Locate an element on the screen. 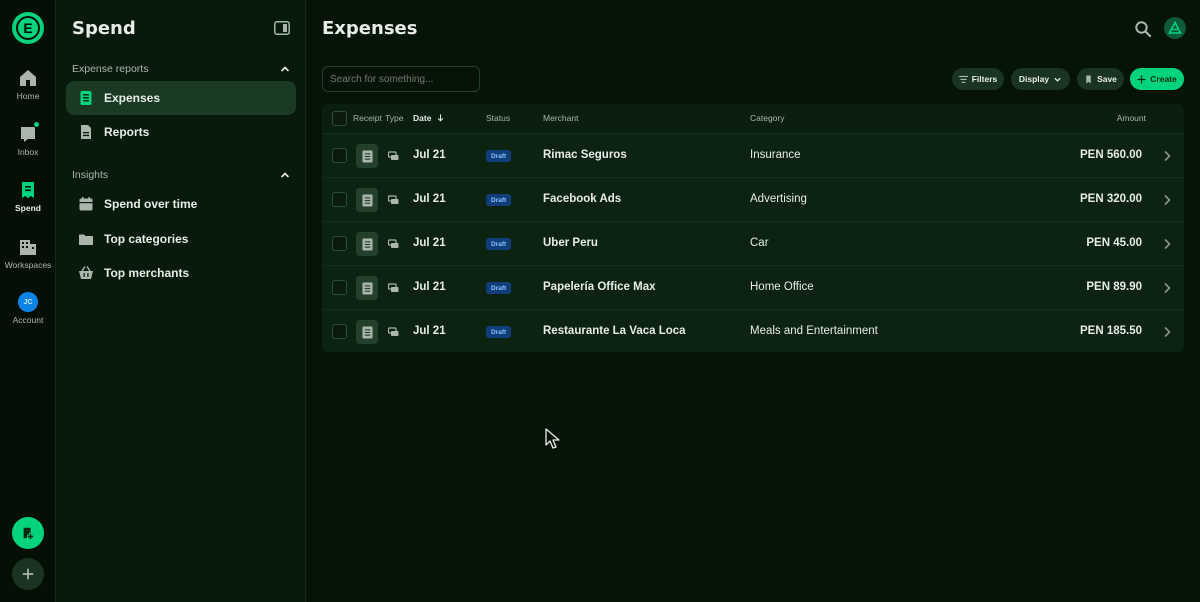  header-date: Date is located at coordinates (428, 118).